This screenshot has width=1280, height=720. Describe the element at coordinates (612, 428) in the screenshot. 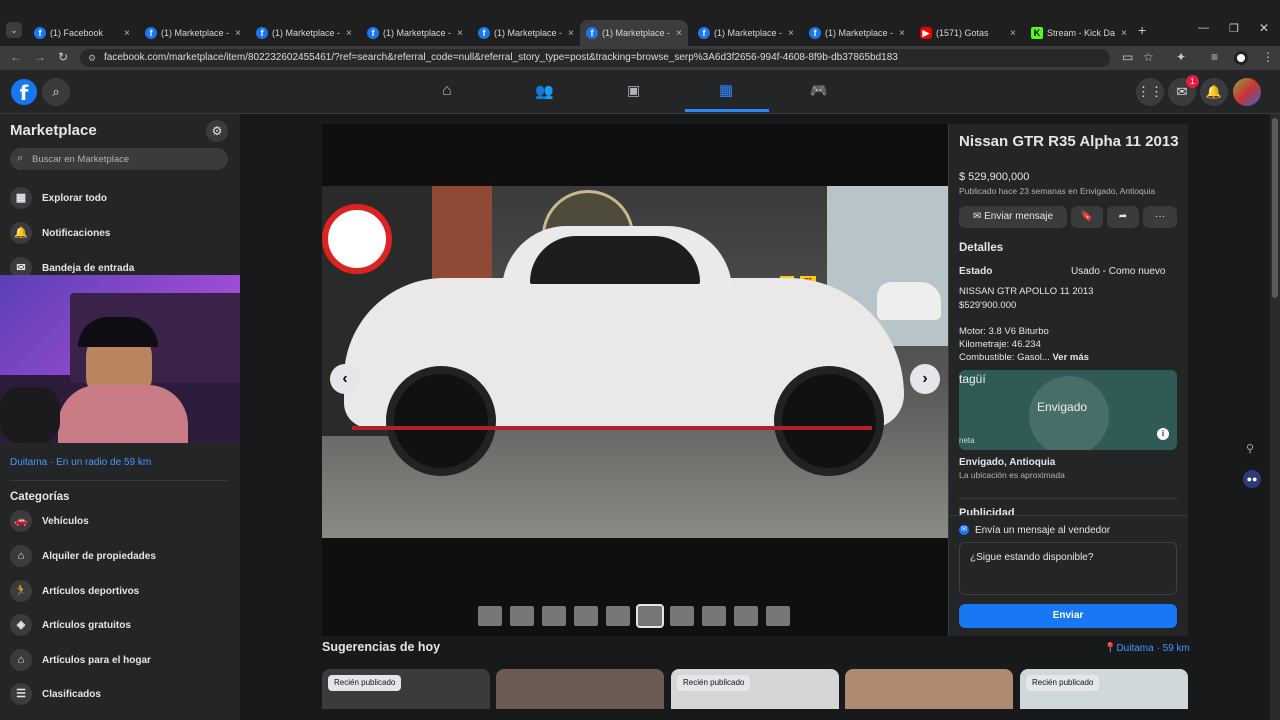

I see `red-trim` at that location.